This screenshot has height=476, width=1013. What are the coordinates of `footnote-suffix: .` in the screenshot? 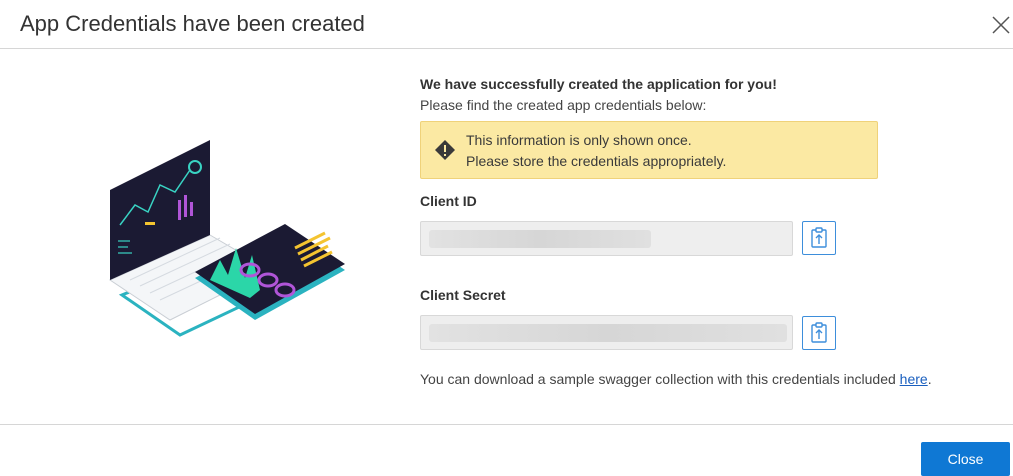 It's located at (929, 379).